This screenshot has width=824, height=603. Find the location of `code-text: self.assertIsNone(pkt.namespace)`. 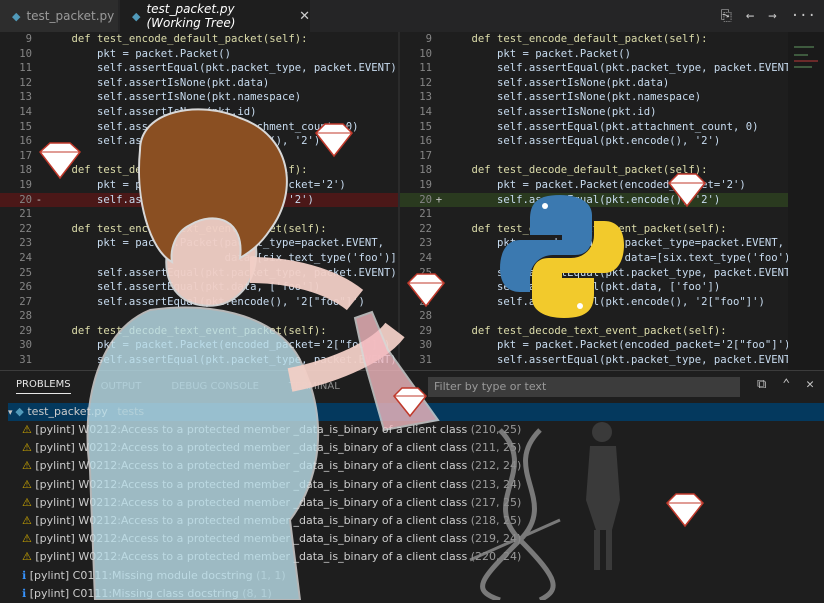

code-text: self.assertIsNone(pkt.namespace) is located at coordinates (174, 97).